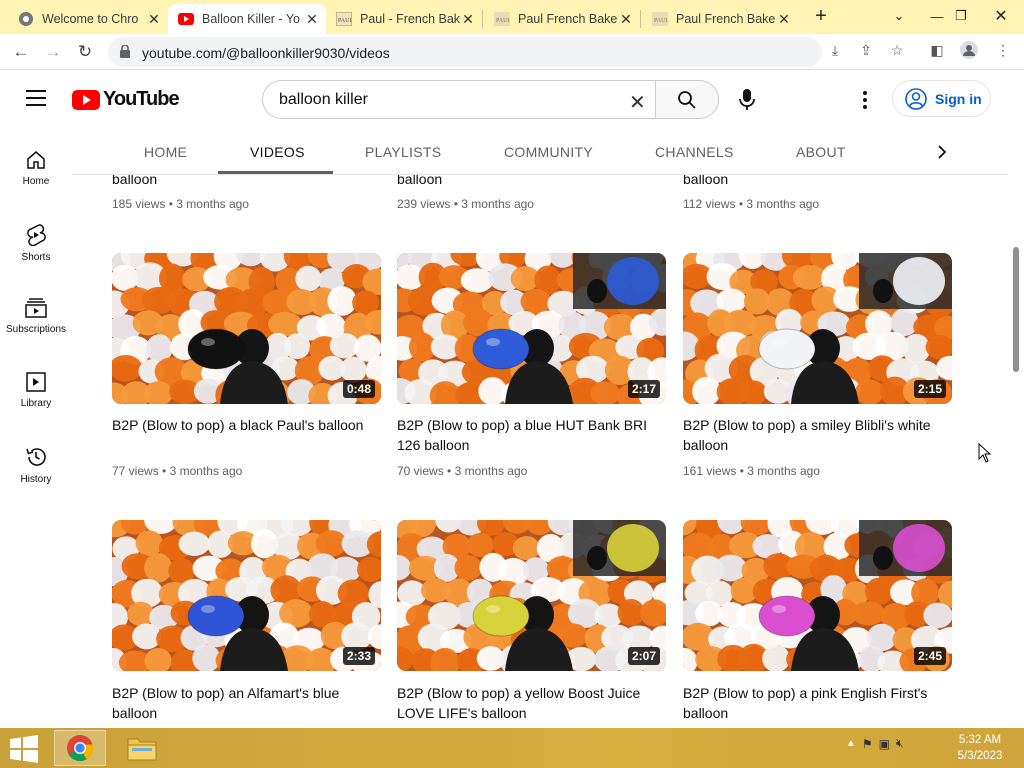  I want to click on scrollbar-thumb, so click(1016, 309).